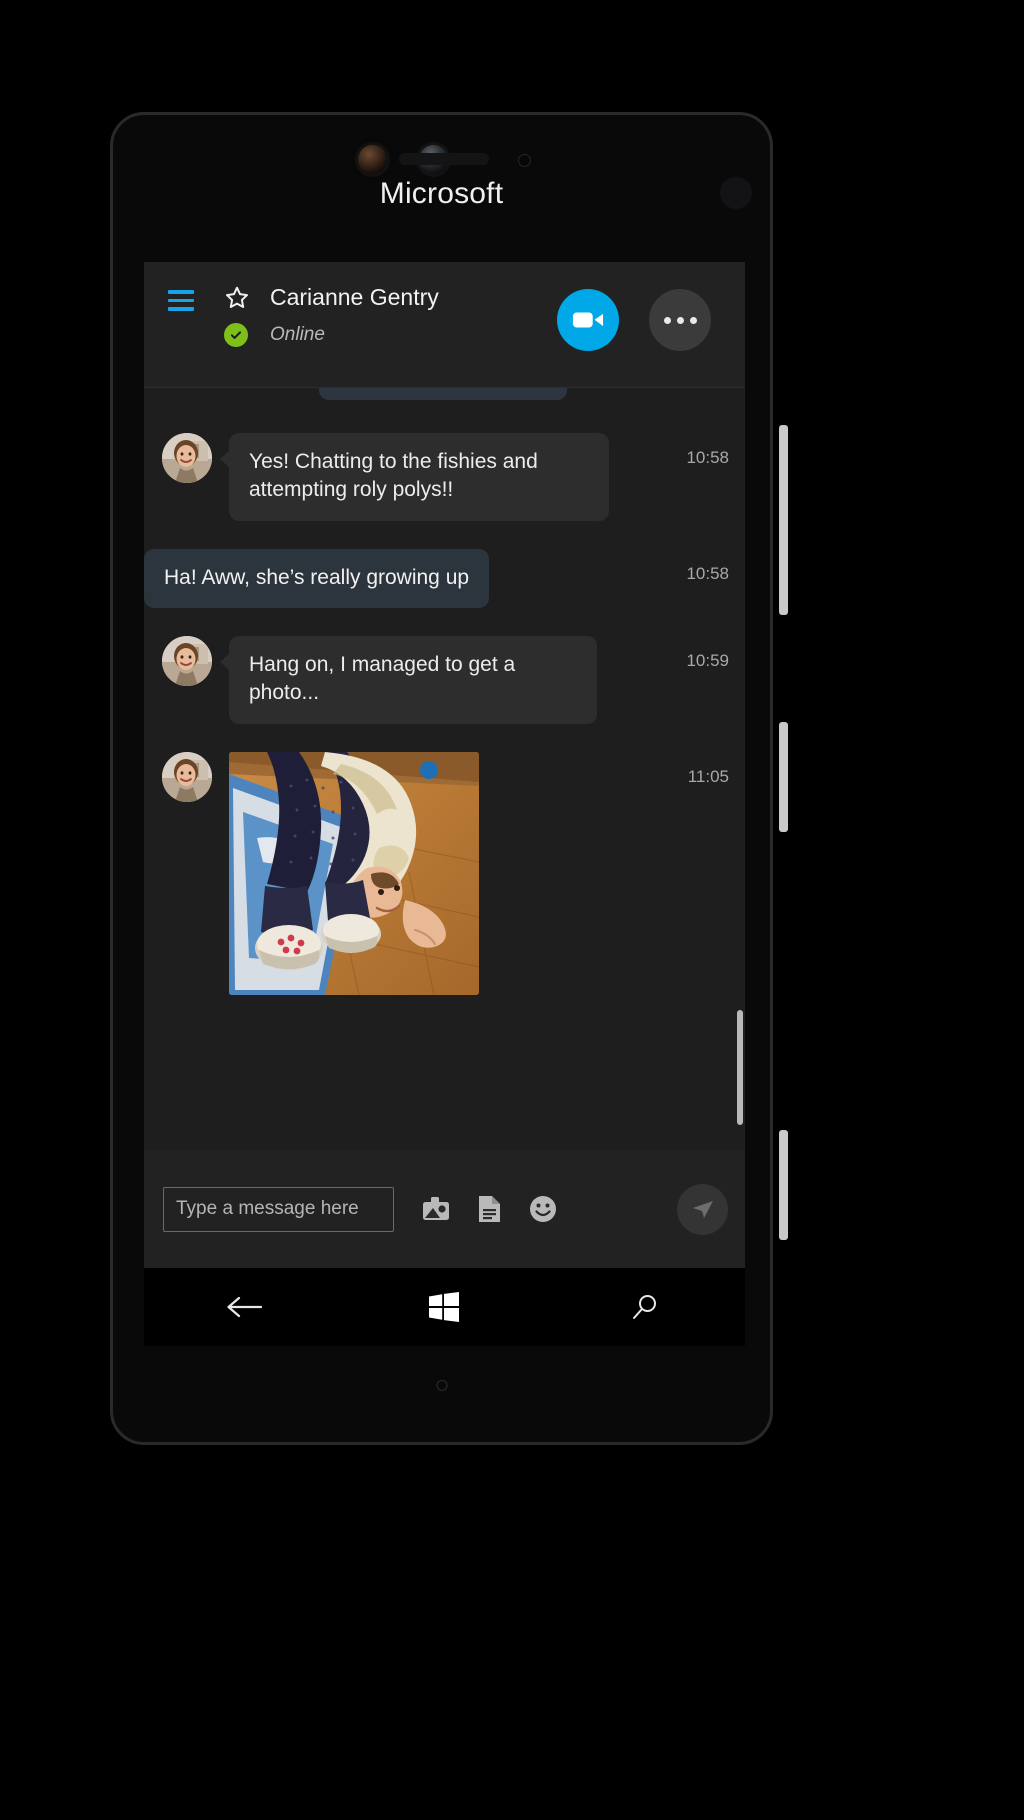 The height and width of the screenshot is (1820, 1024). I want to click on back-arrow-icon, so click(245, 1307).